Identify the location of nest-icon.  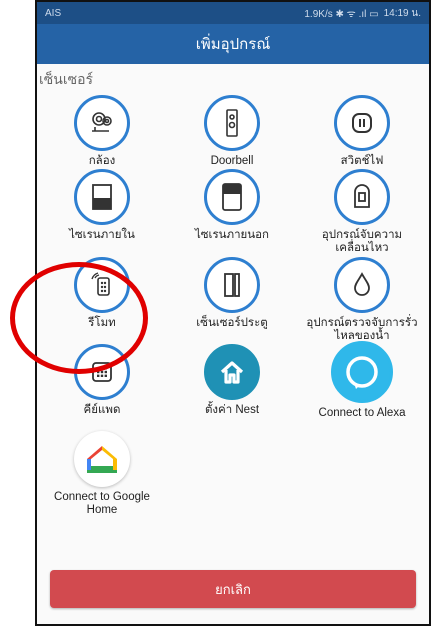
(232, 372).